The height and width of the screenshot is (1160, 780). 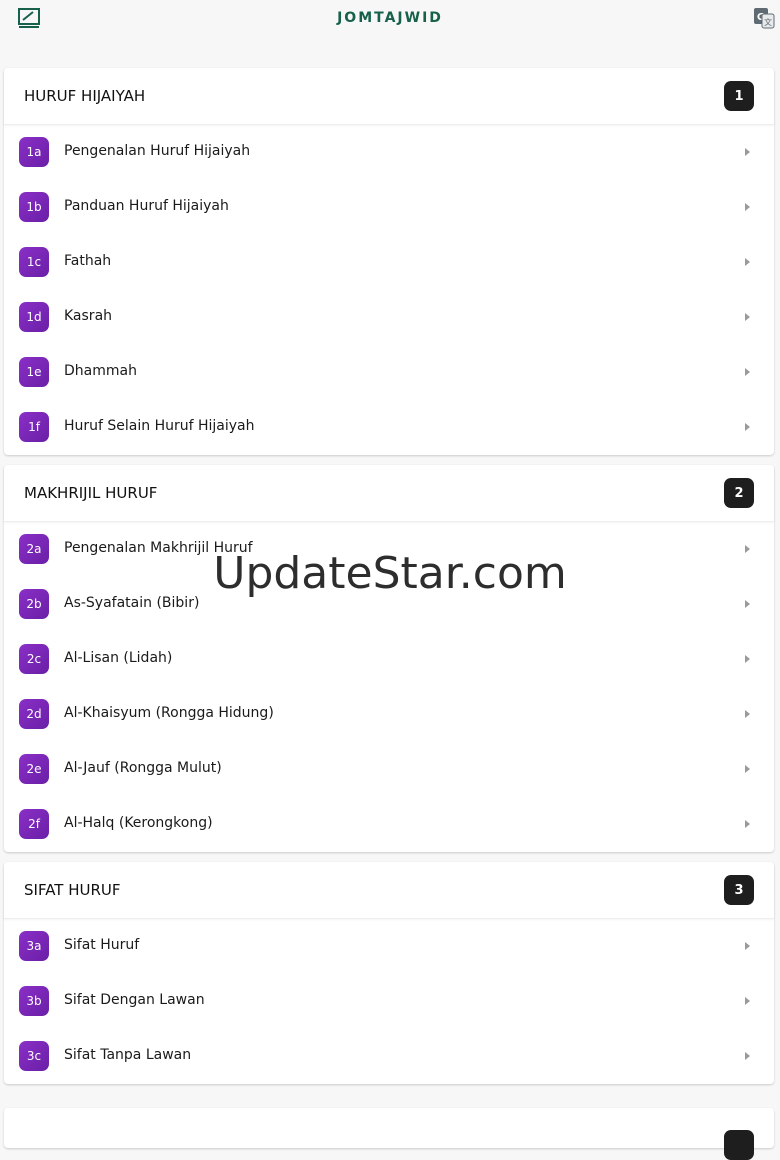 I want to click on lesson-code-badge: 1c, so click(x=34, y=262).